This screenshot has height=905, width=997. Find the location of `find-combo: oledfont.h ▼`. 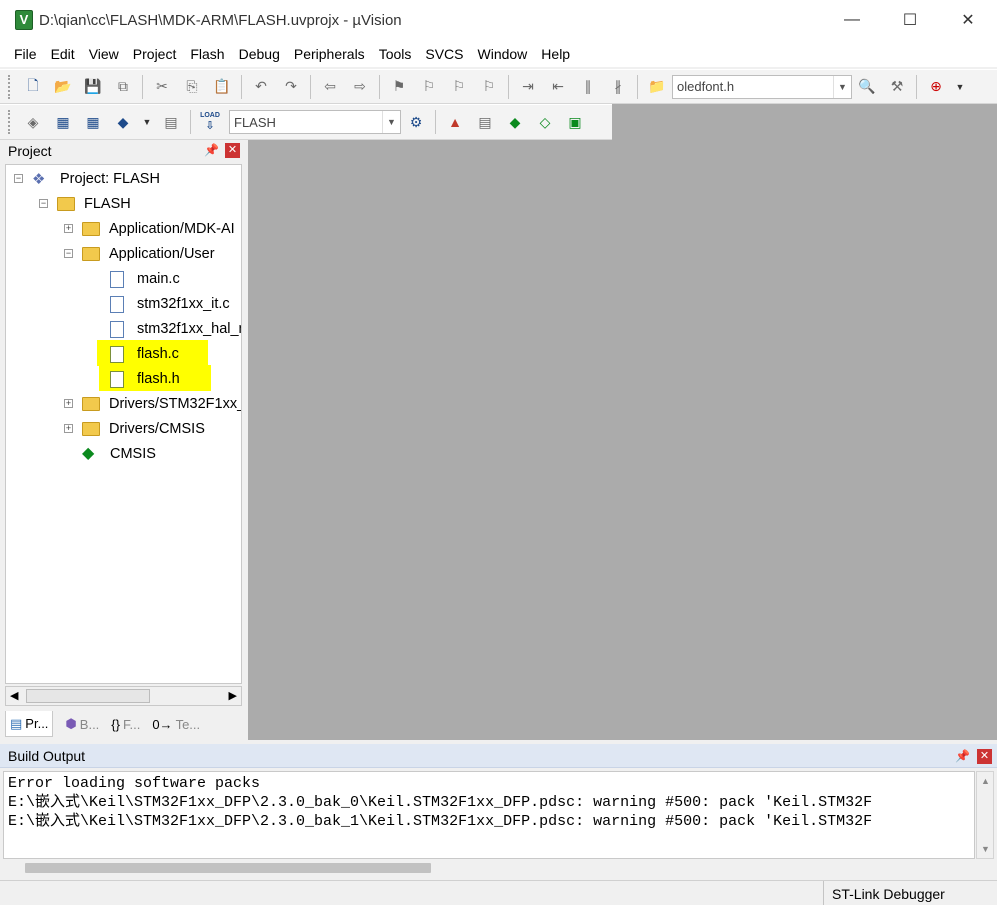

find-combo: oledfont.h ▼ is located at coordinates (762, 86).